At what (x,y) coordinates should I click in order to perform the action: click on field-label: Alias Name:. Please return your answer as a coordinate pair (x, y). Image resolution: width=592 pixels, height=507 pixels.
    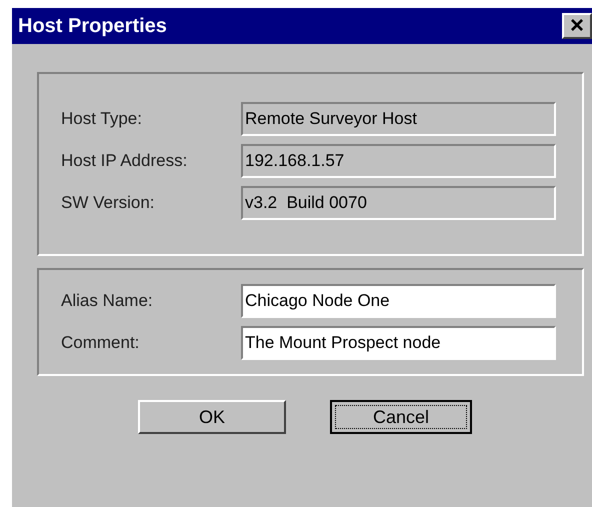
    Looking at the image, I should click on (107, 301).